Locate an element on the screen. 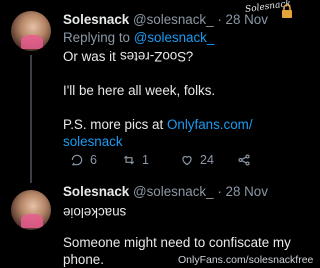 The image size is (320, 268). flipped-text: snackeloie is located at coordinates (95, 212).